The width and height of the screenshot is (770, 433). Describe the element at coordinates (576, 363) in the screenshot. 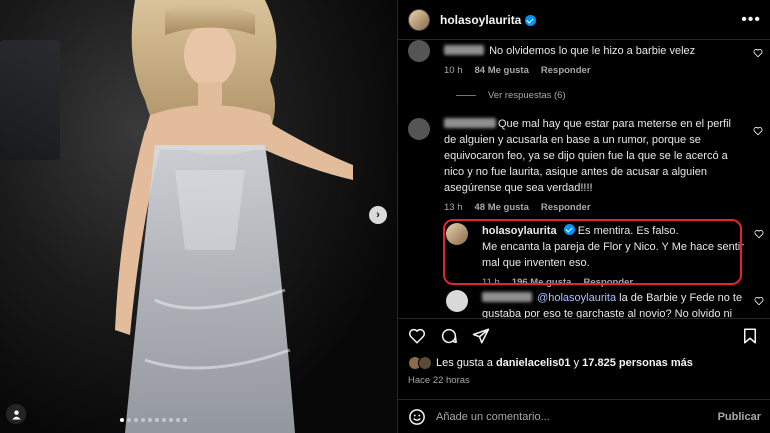

I see `likes-middle: y` at that location.